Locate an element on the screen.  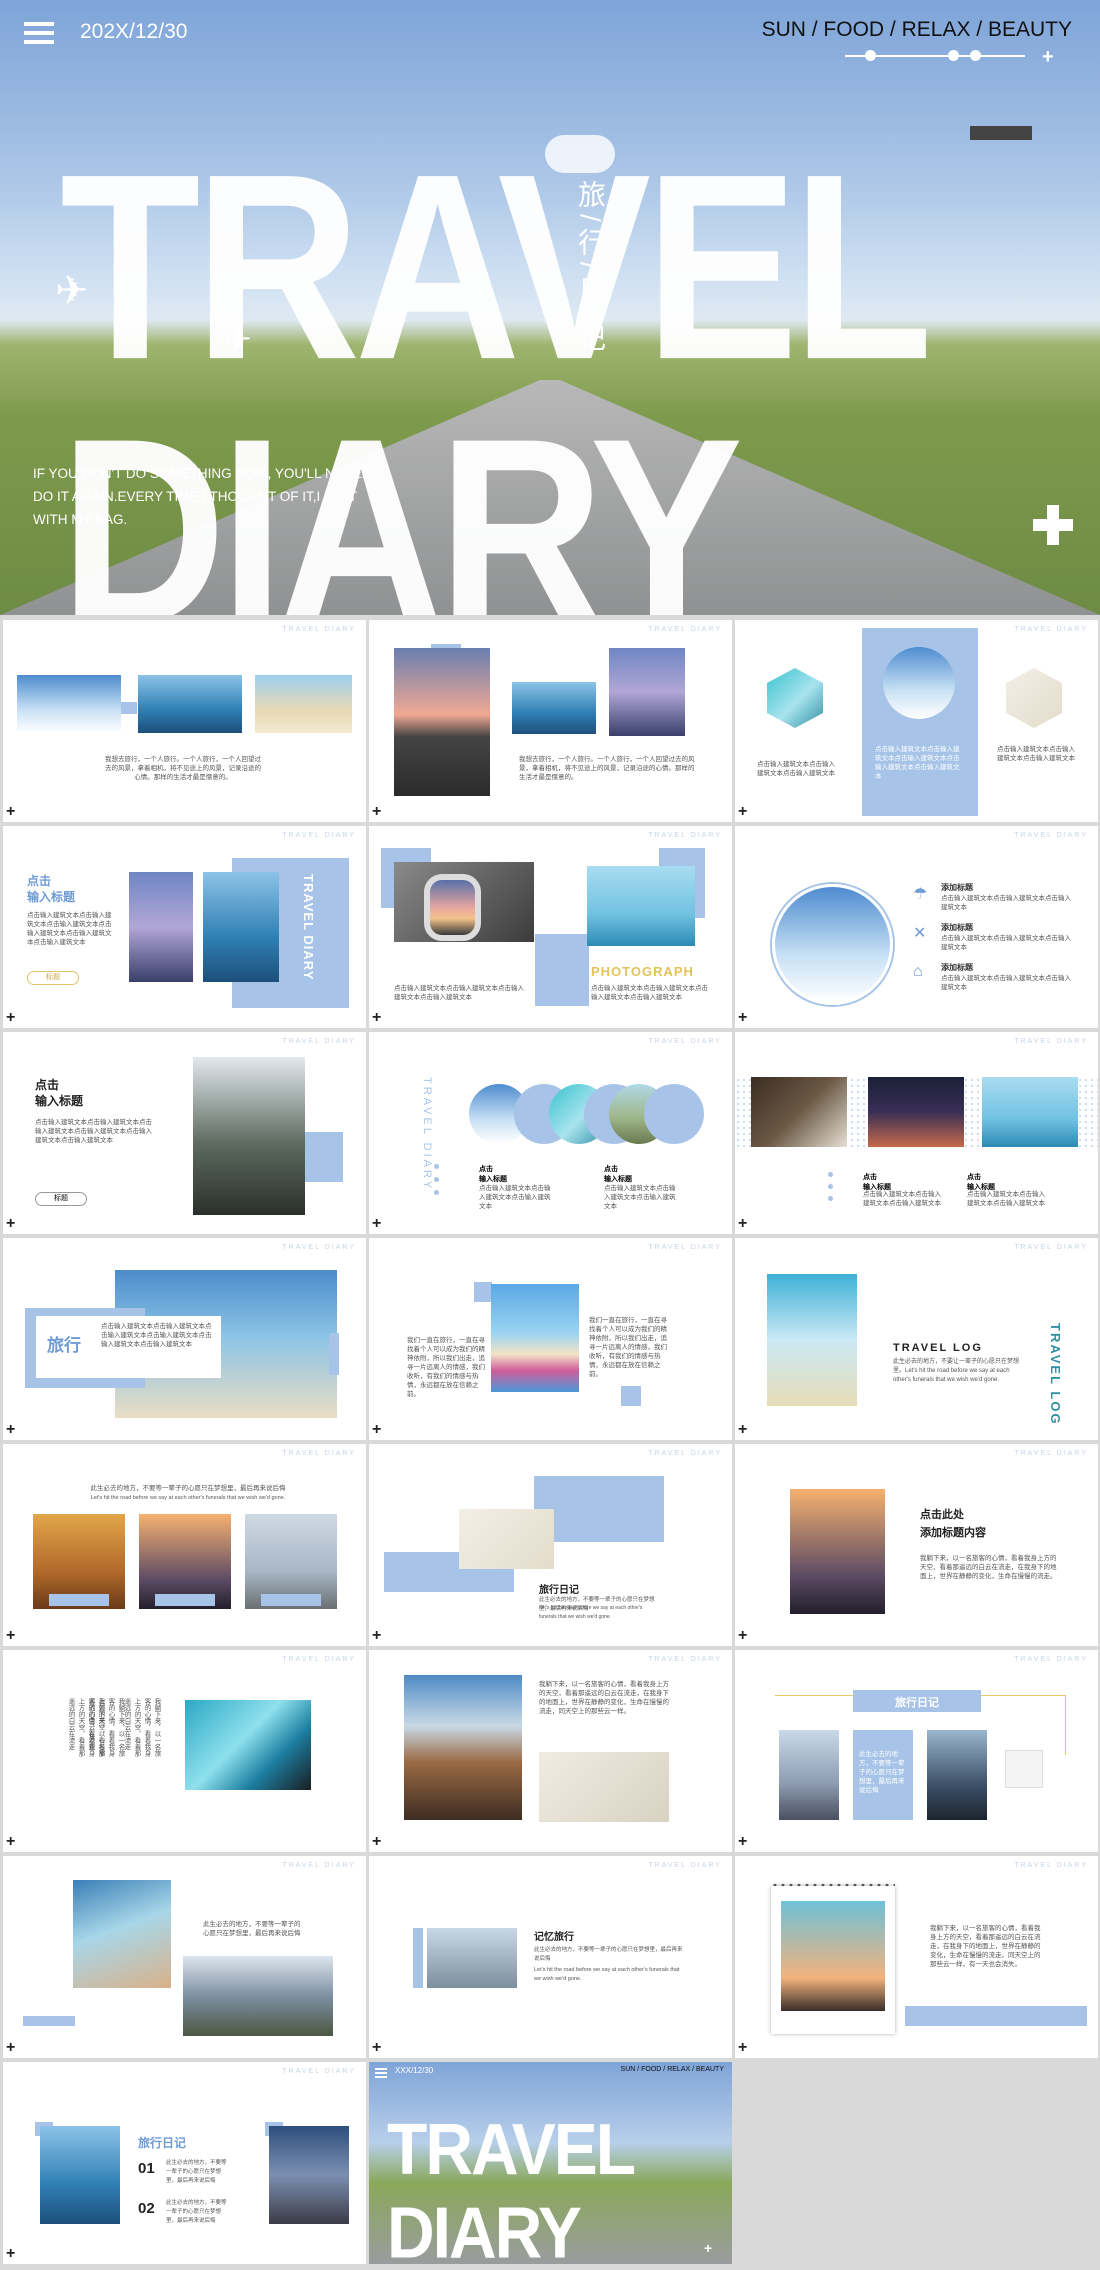
photo-camera-hand is located at coordinates (812, 1340).